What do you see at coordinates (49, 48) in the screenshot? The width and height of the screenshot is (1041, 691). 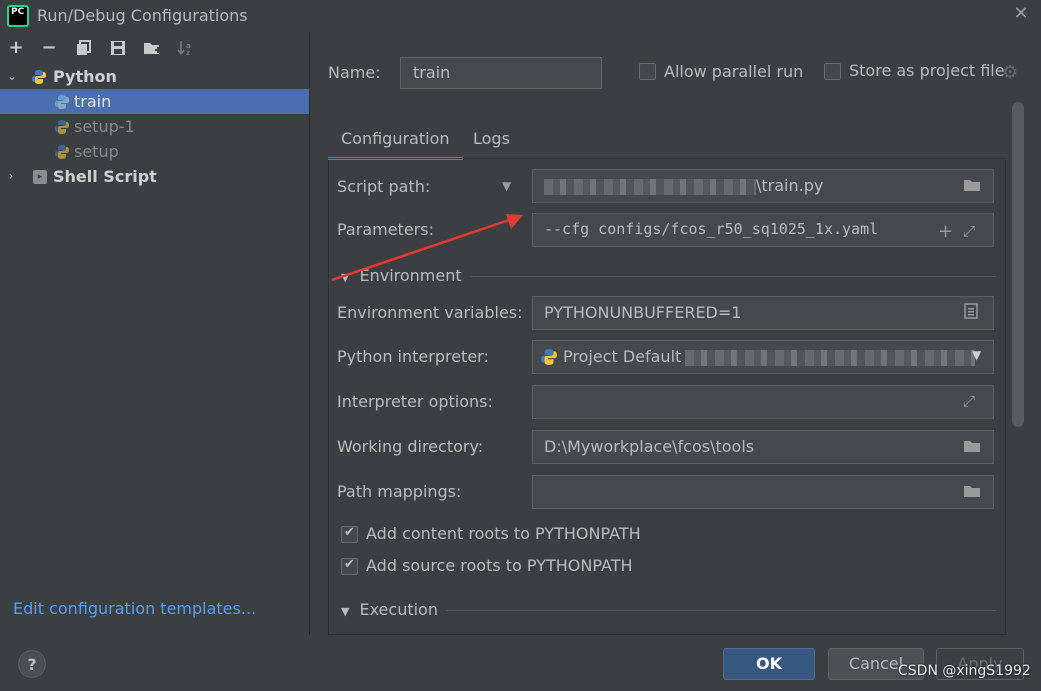 I see `remove-icon: −` at bounding box center [49, 48].